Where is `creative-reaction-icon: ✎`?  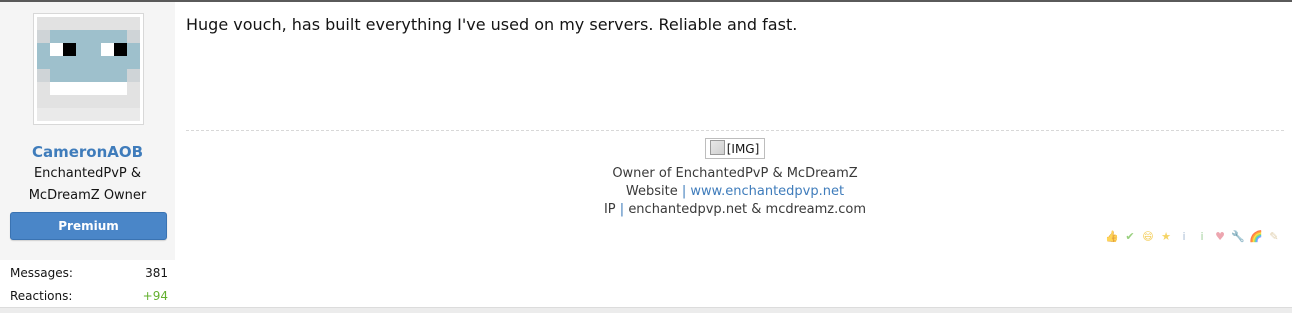
creative-reaction-icon: ✎ is located at coordinates (1274, 236).